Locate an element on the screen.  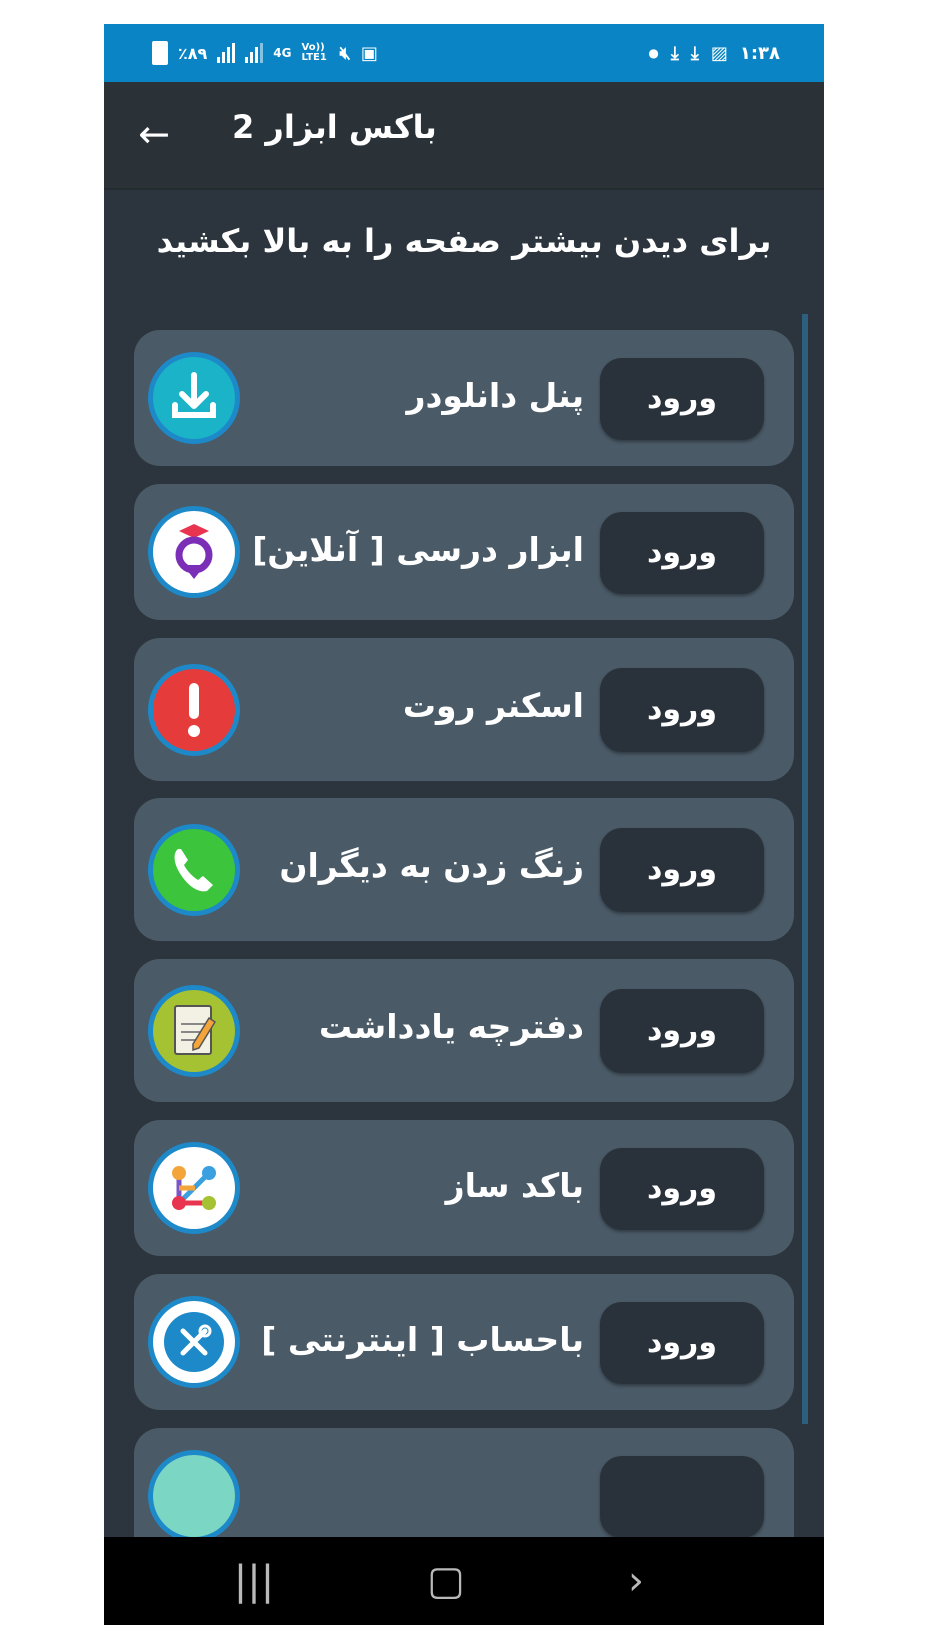
exclamation-icon is located at coordinates (194, 710).